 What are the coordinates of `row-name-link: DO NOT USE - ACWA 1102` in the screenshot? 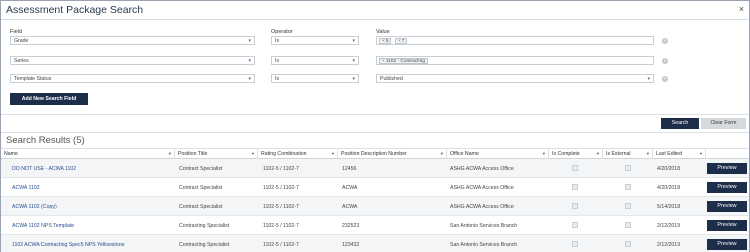 It's located at (44, 169).